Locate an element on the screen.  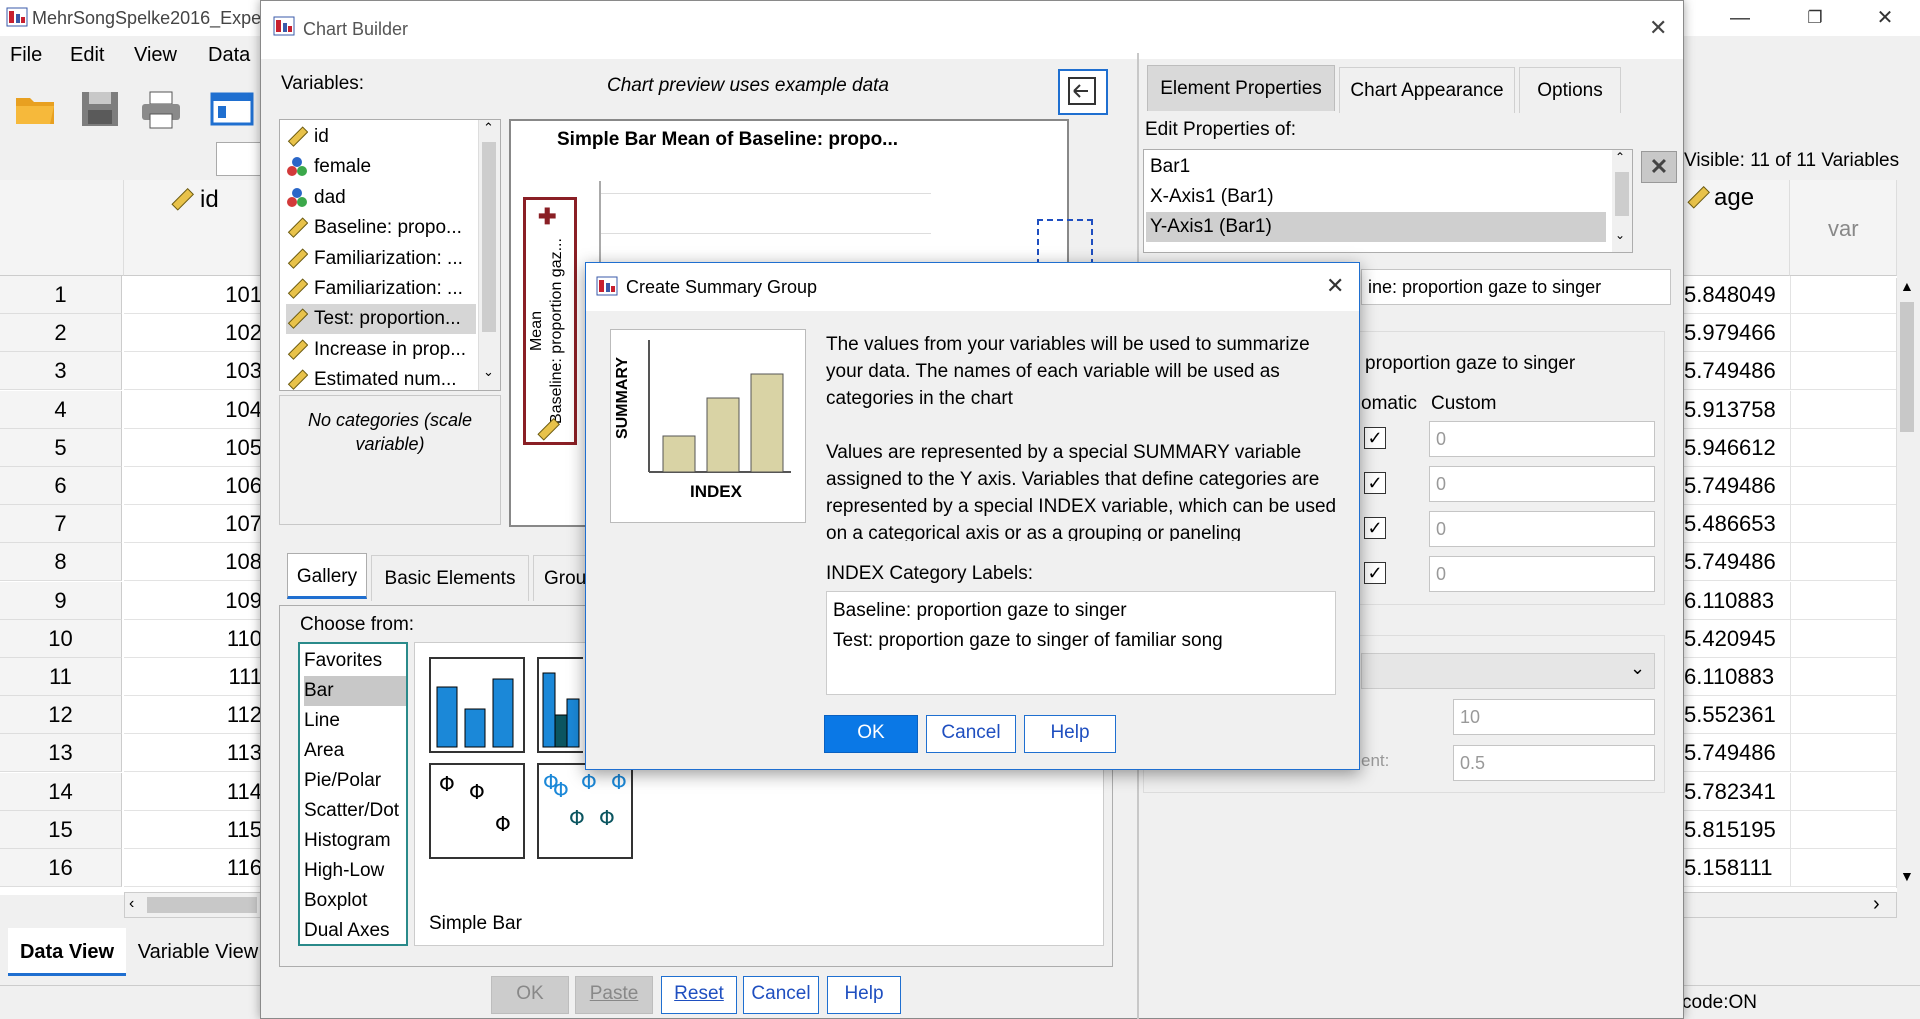
cell-id: 101 is located at coordinates (194, 295).